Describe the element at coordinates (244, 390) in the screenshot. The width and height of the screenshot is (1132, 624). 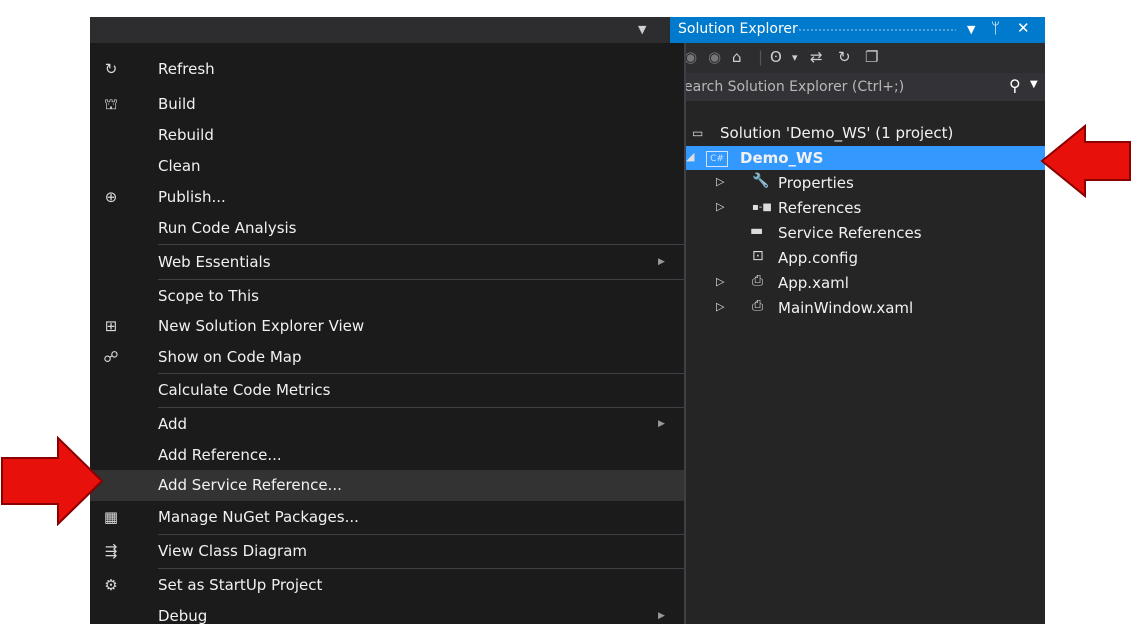
I see `menu-item-label: Calculate Code Metrics` at that location.